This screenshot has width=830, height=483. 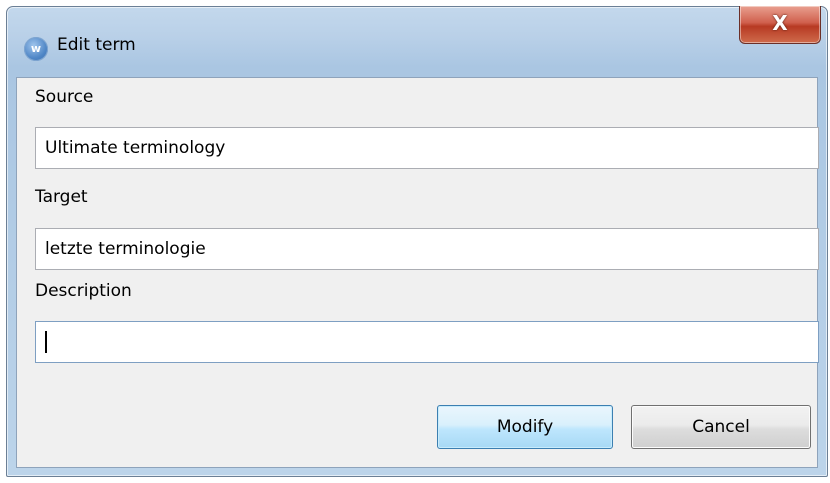 I want to click on text-caret, so click(x=46, y=342).